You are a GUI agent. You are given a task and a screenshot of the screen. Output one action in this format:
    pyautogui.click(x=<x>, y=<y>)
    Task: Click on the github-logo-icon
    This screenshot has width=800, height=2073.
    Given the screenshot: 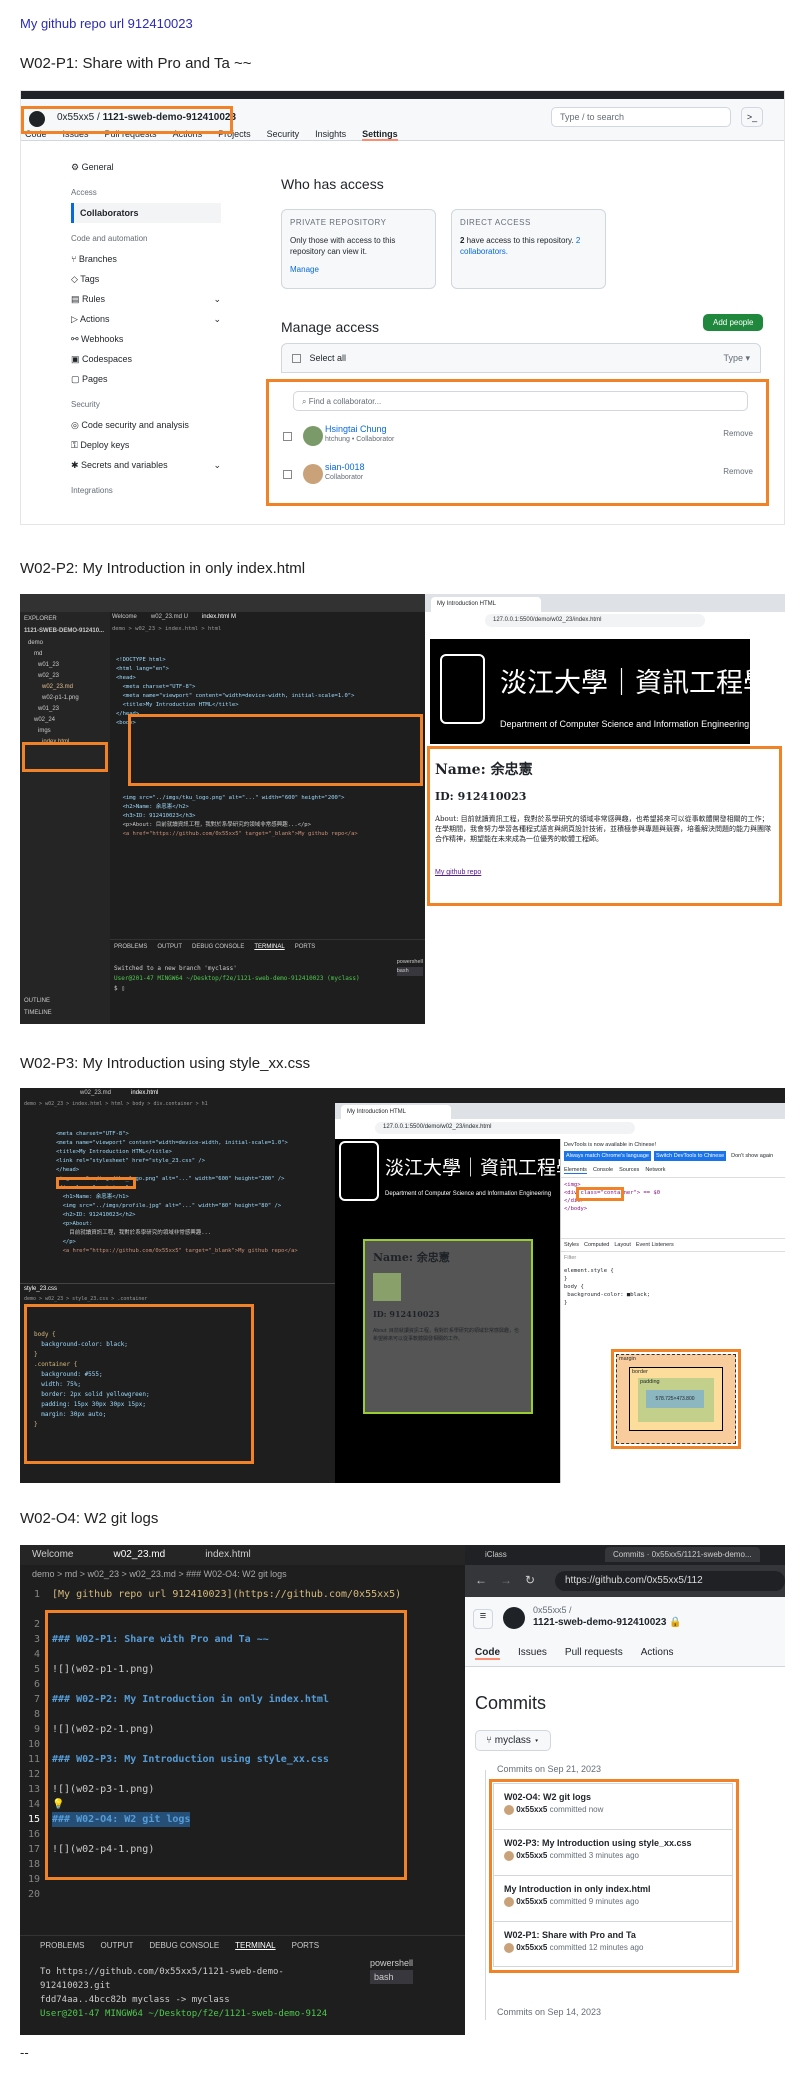 What is the action you would take?
    pyautogui.click(x=514, y=1618)
    